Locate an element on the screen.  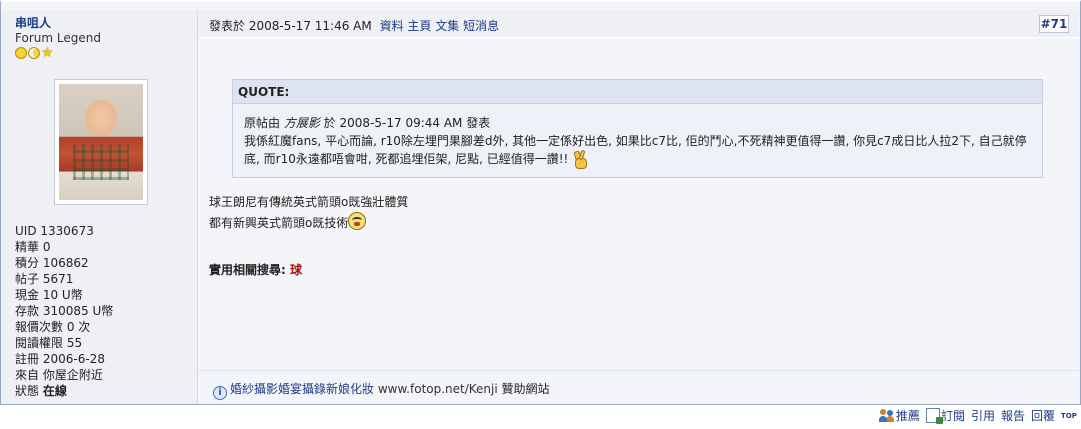
related-search: 實用相關搜尋: 球 is located at coordinates (255, 269).